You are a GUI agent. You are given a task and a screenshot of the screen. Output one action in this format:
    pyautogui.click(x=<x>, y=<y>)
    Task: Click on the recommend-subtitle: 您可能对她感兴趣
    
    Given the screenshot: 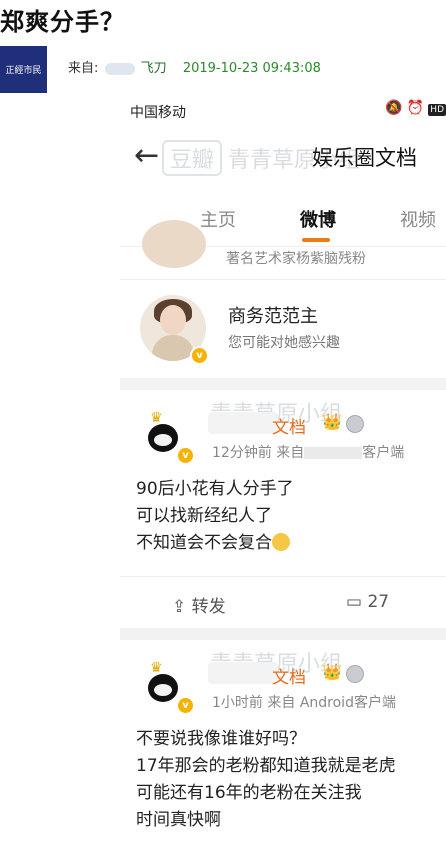 What is the action you would take?
    pyautogui.click(x=284, y=343)
    